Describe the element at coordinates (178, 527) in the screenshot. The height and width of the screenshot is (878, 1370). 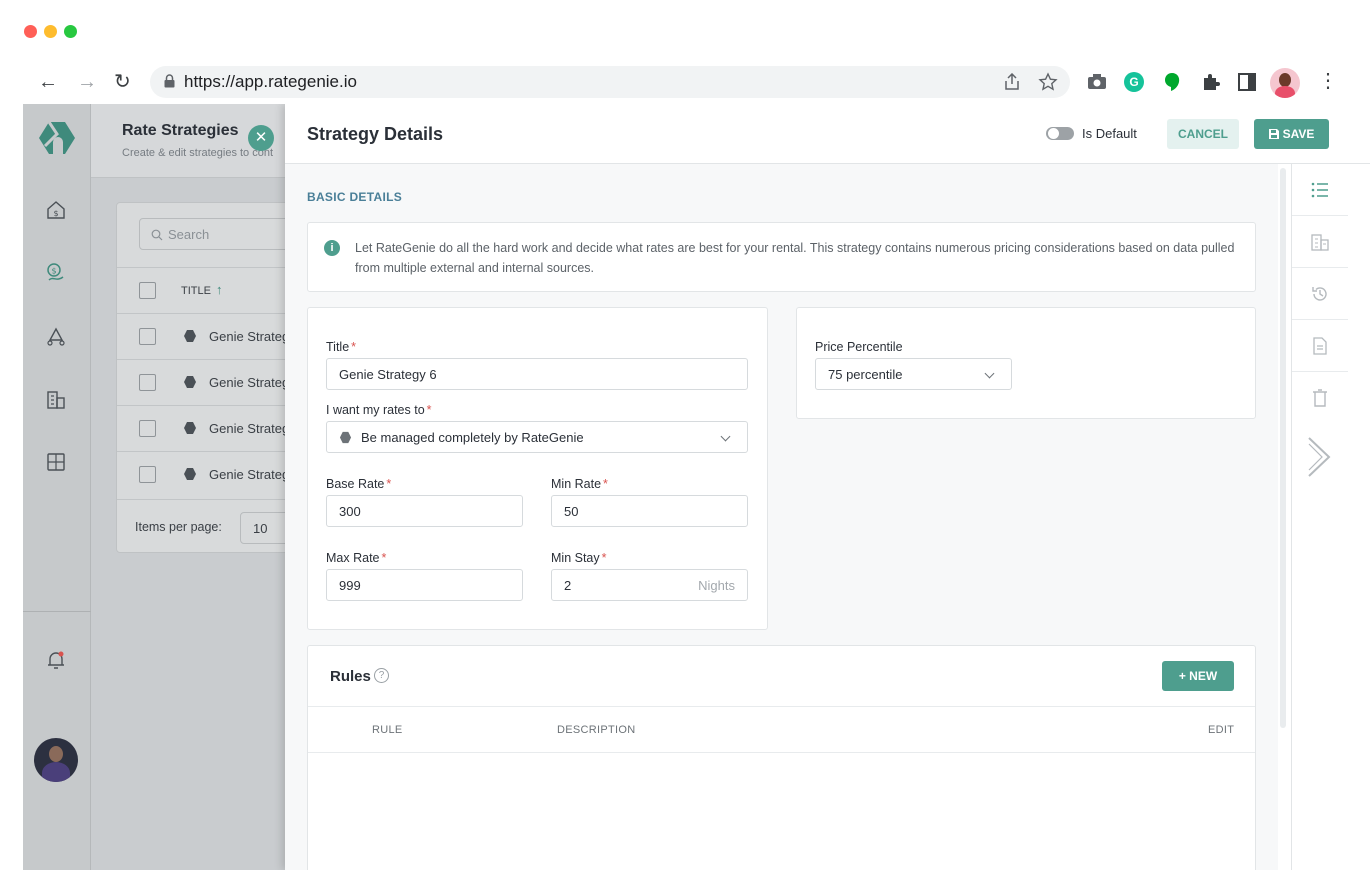
I see `items-per-page-label: Items per page:` at that location.